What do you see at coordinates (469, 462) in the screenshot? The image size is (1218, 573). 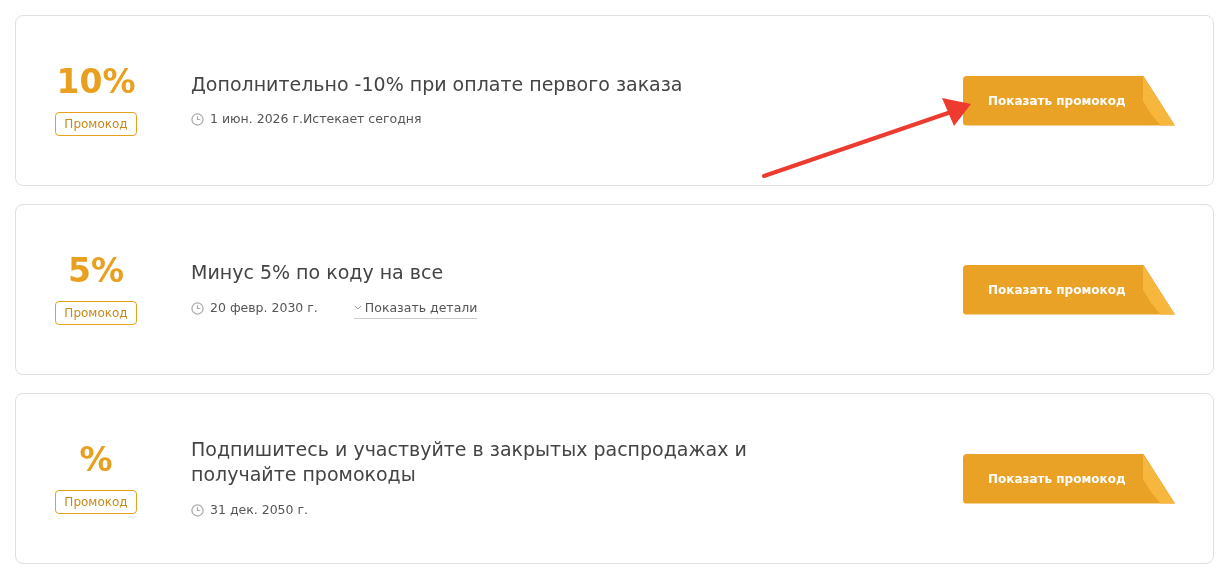 I see `offer-title: Подпишитесь и участвуйте в закрытых распродажах и получайте промокоды` at bounding box center [469, 462].